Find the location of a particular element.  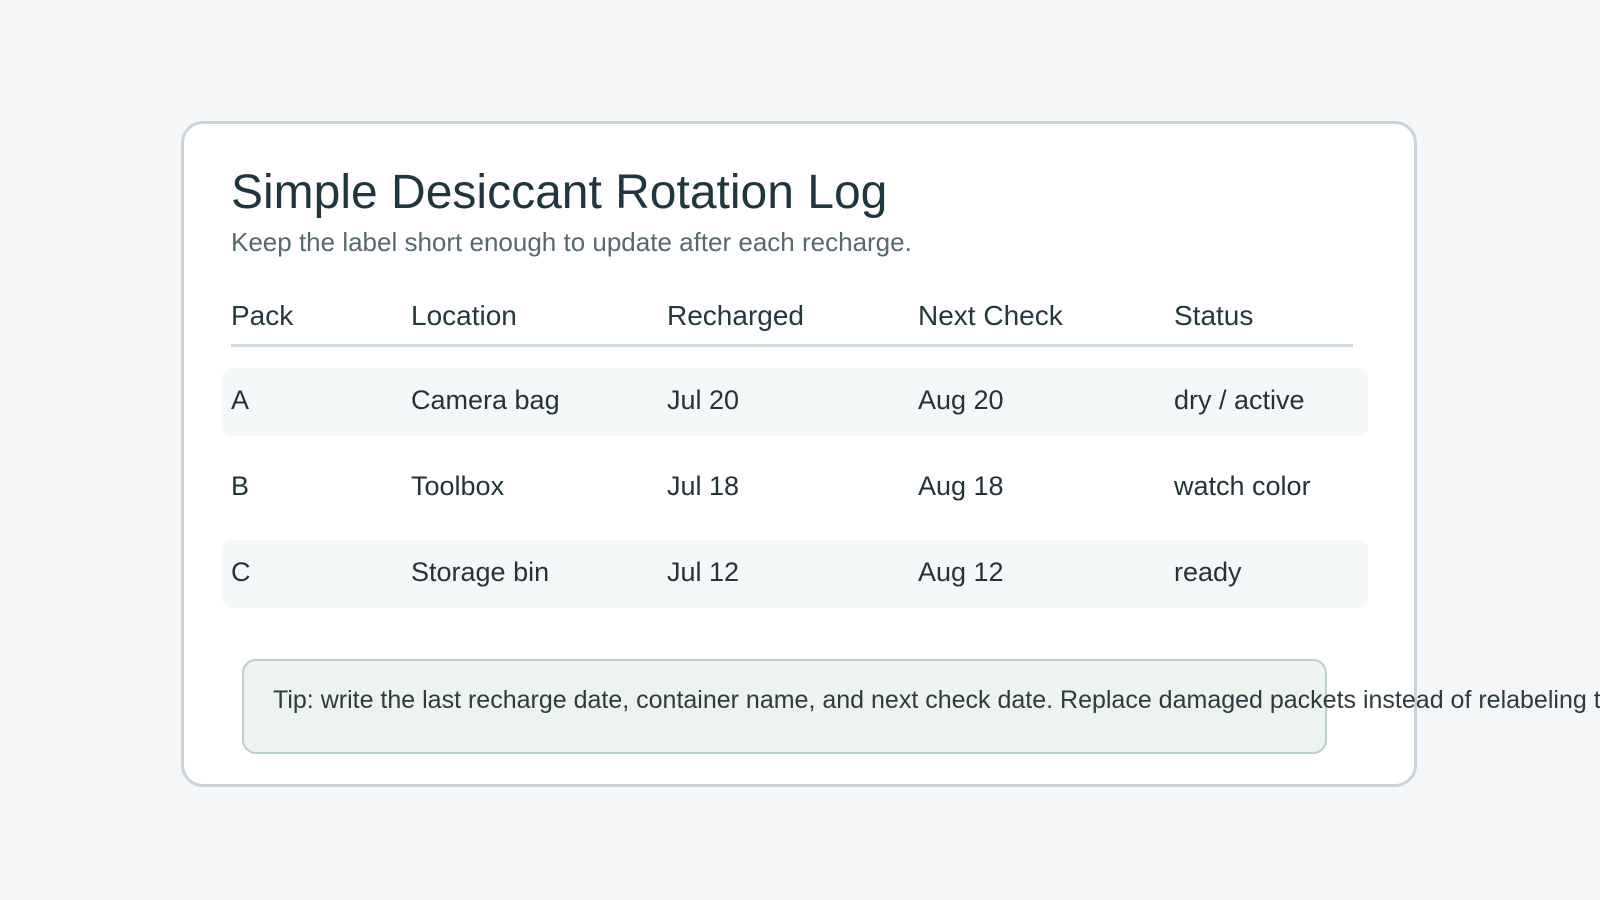

cell-next-check: Aug 20 is located at coordinates (961, 400).